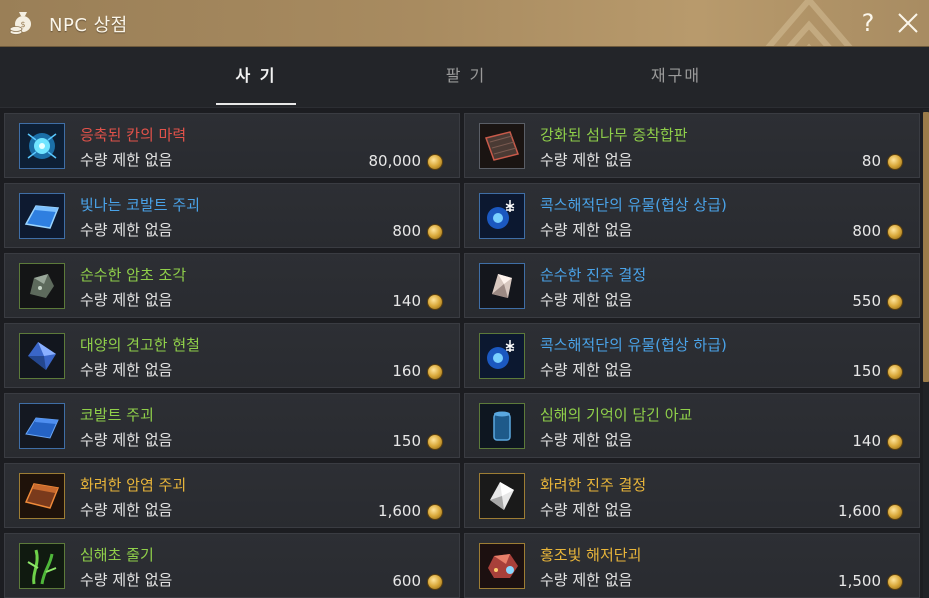  Describe the element at coordinates (871, 161) in the screenshot. I see `item-price: 80` at that location.